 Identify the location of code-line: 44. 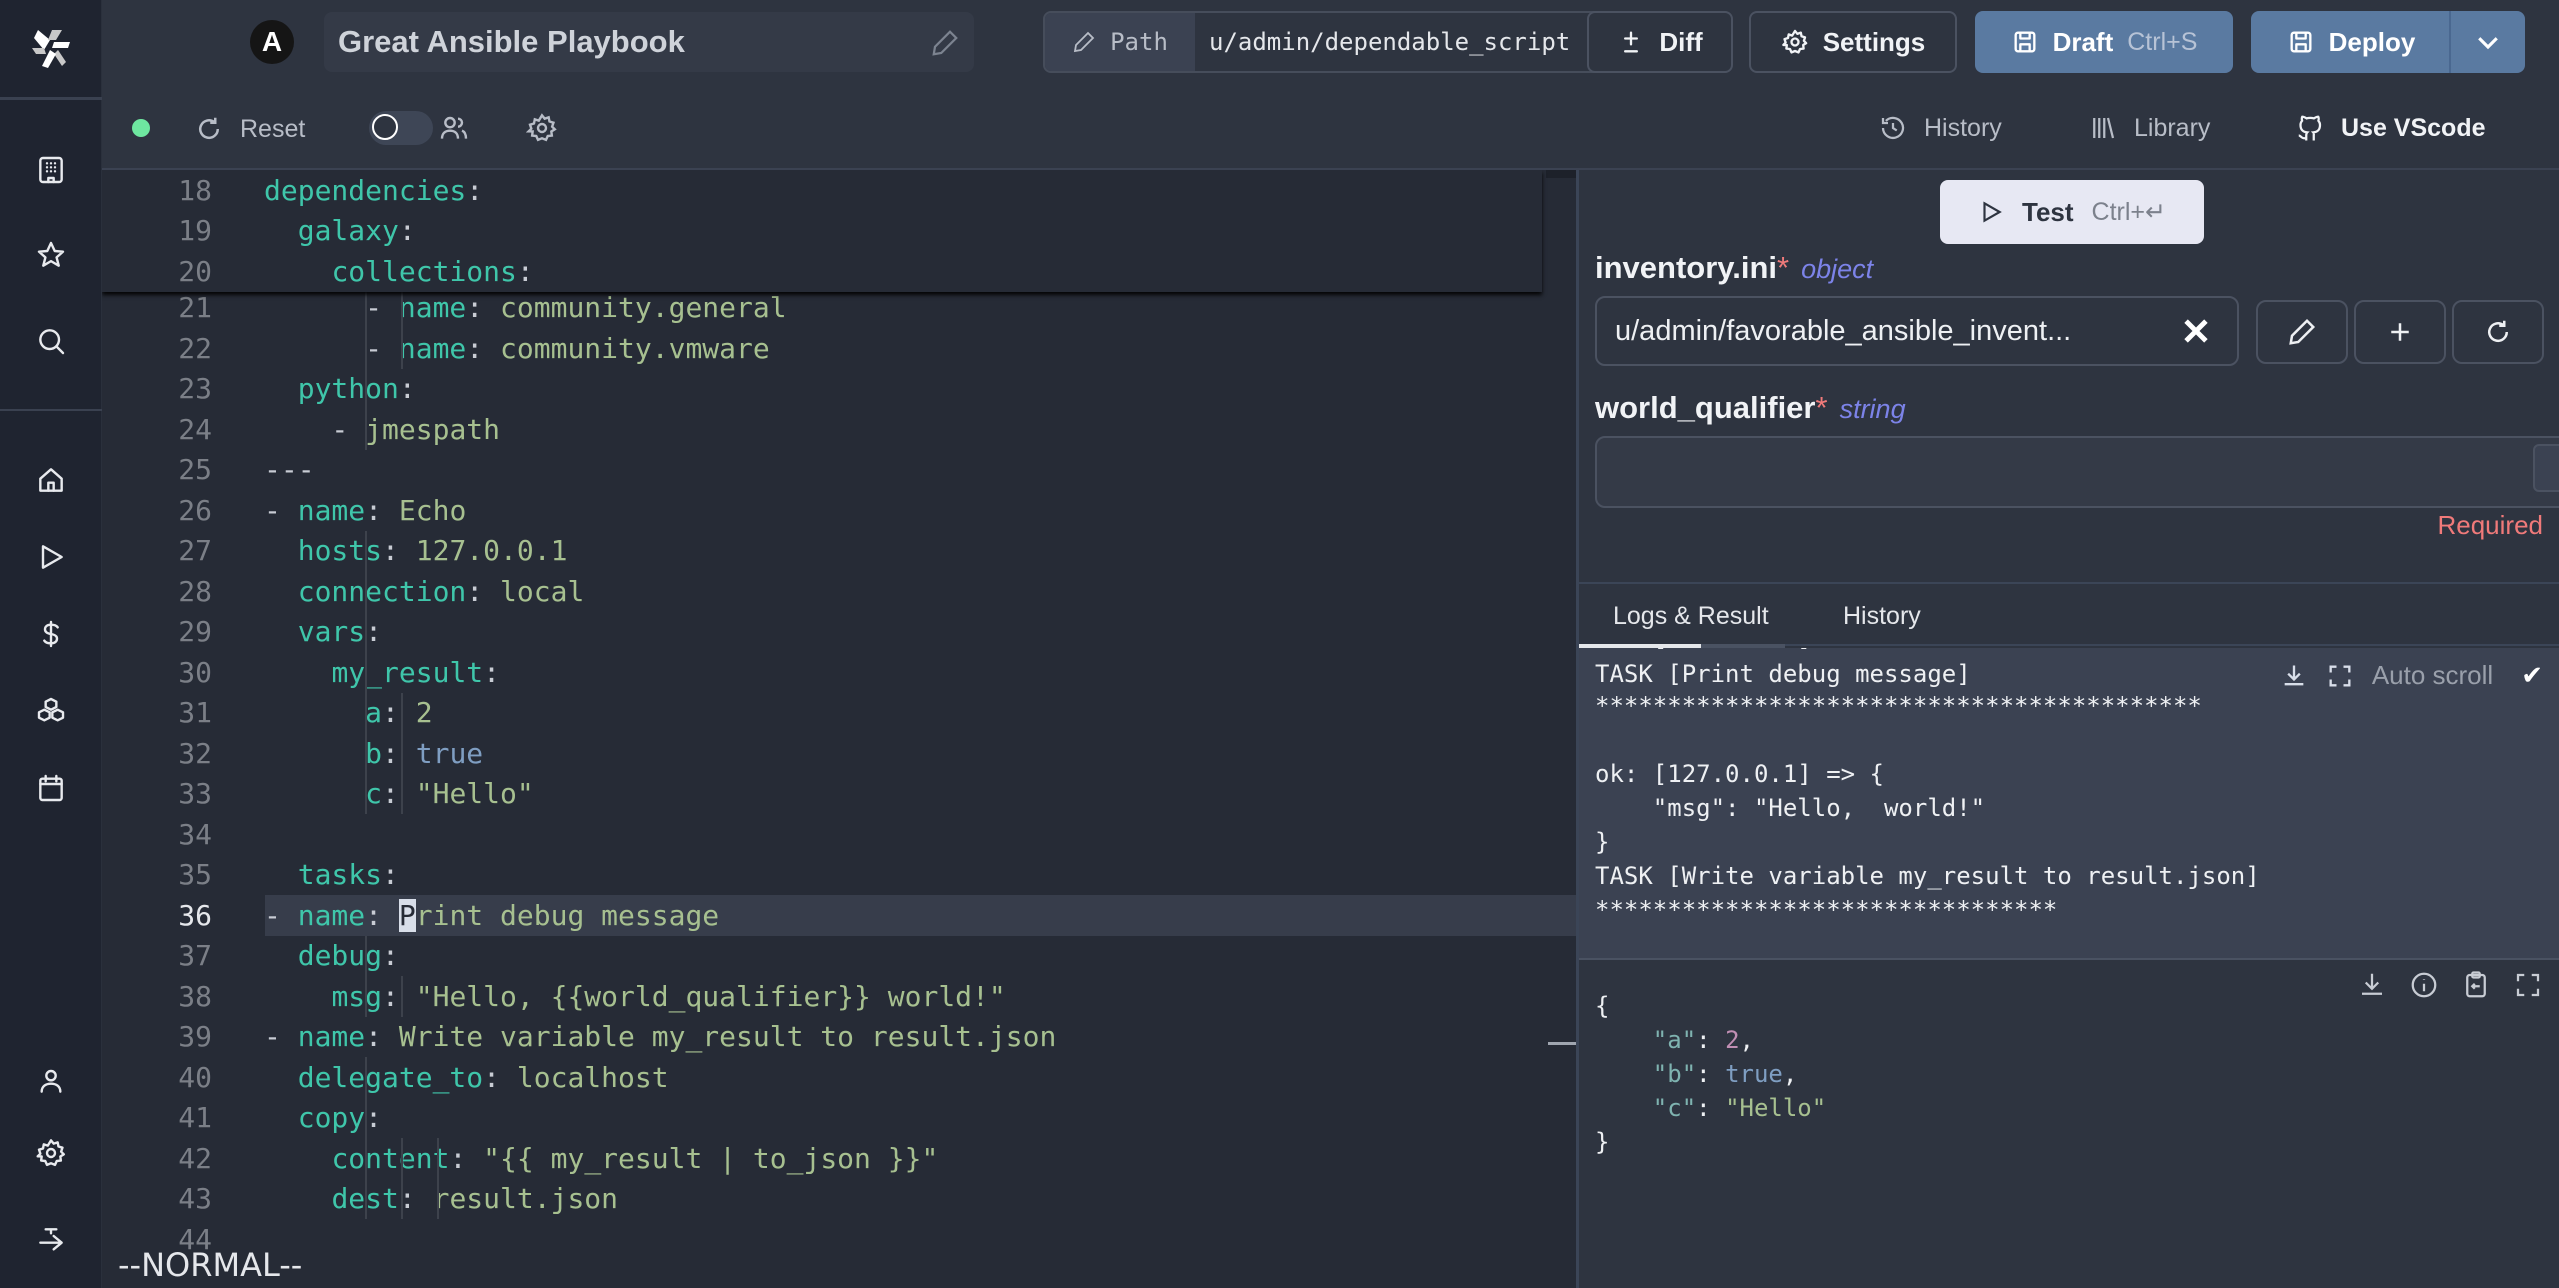
(839, 1239).